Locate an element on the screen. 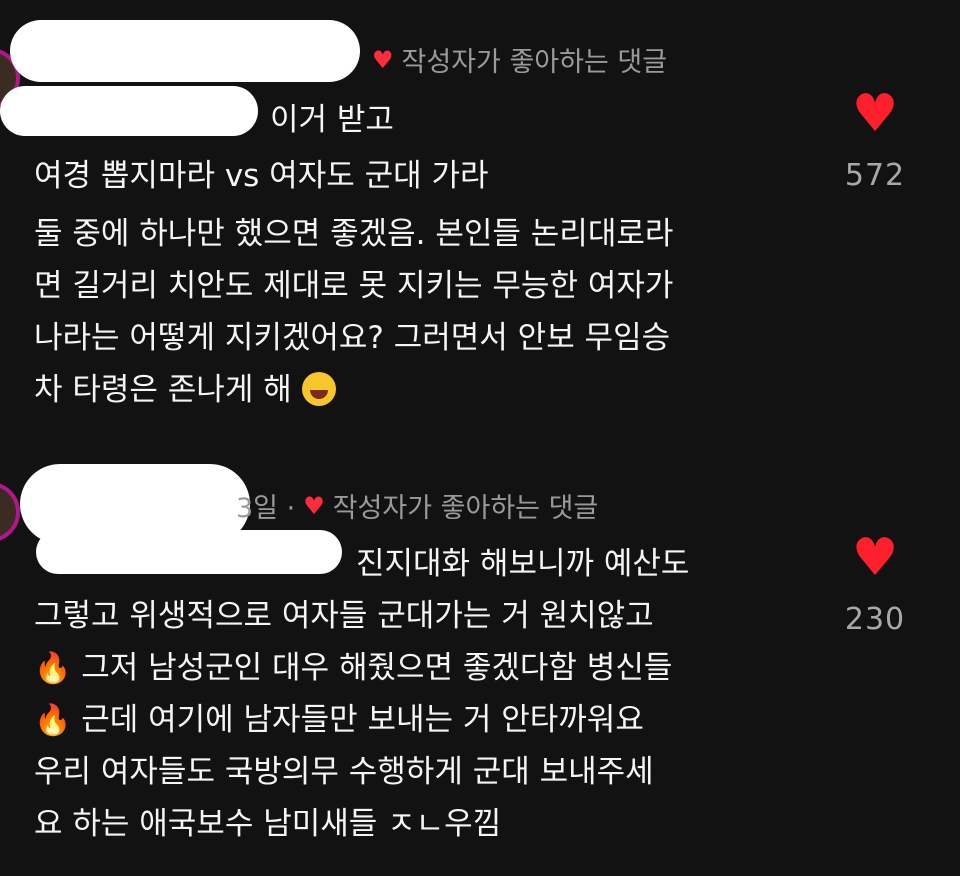 Image resolution: width=960 pixels, height=876 pixels. like-count: 230 is located at coordinates (875, 619).